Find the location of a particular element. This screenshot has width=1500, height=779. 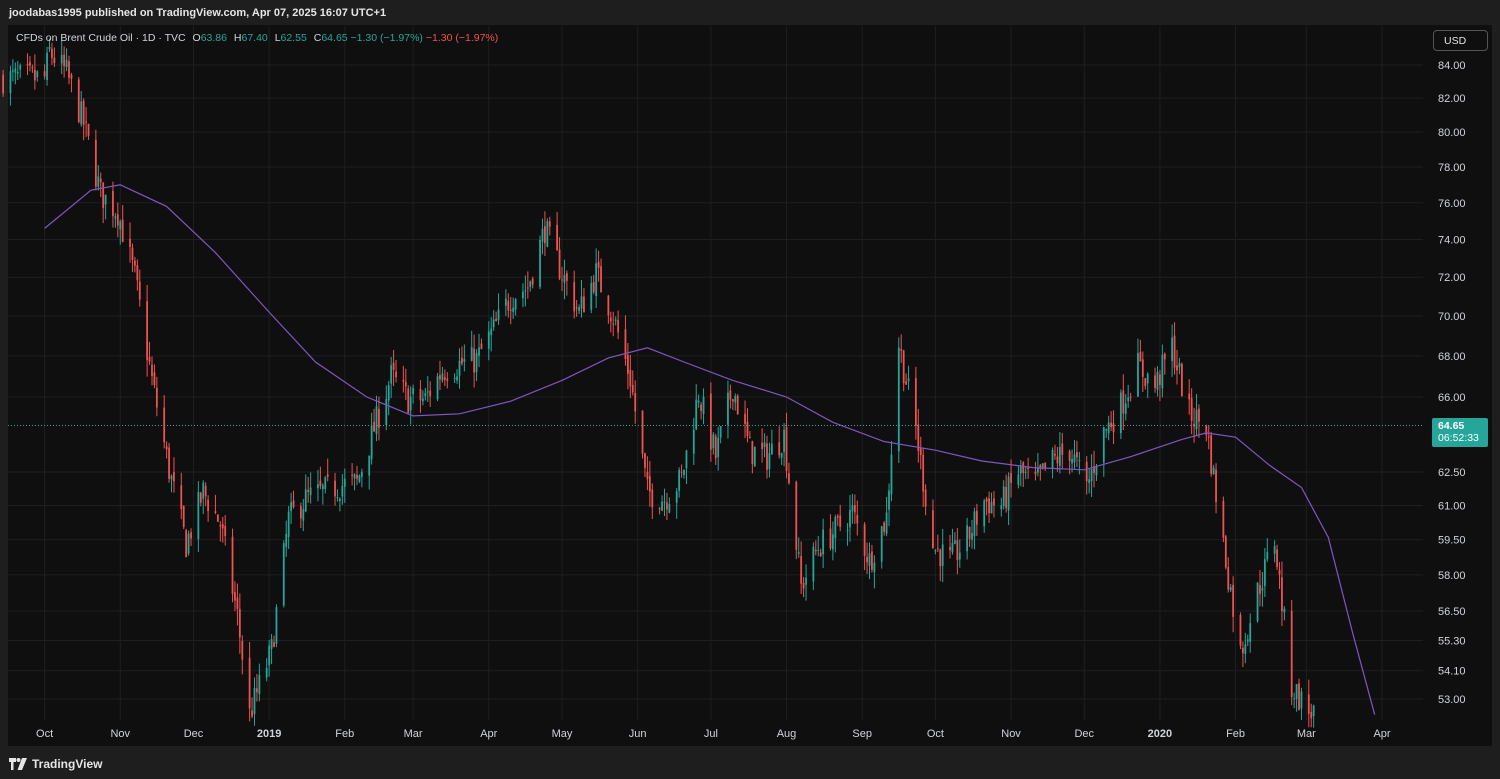

time-tick-label: Jul is located at coordinates (711, 734).